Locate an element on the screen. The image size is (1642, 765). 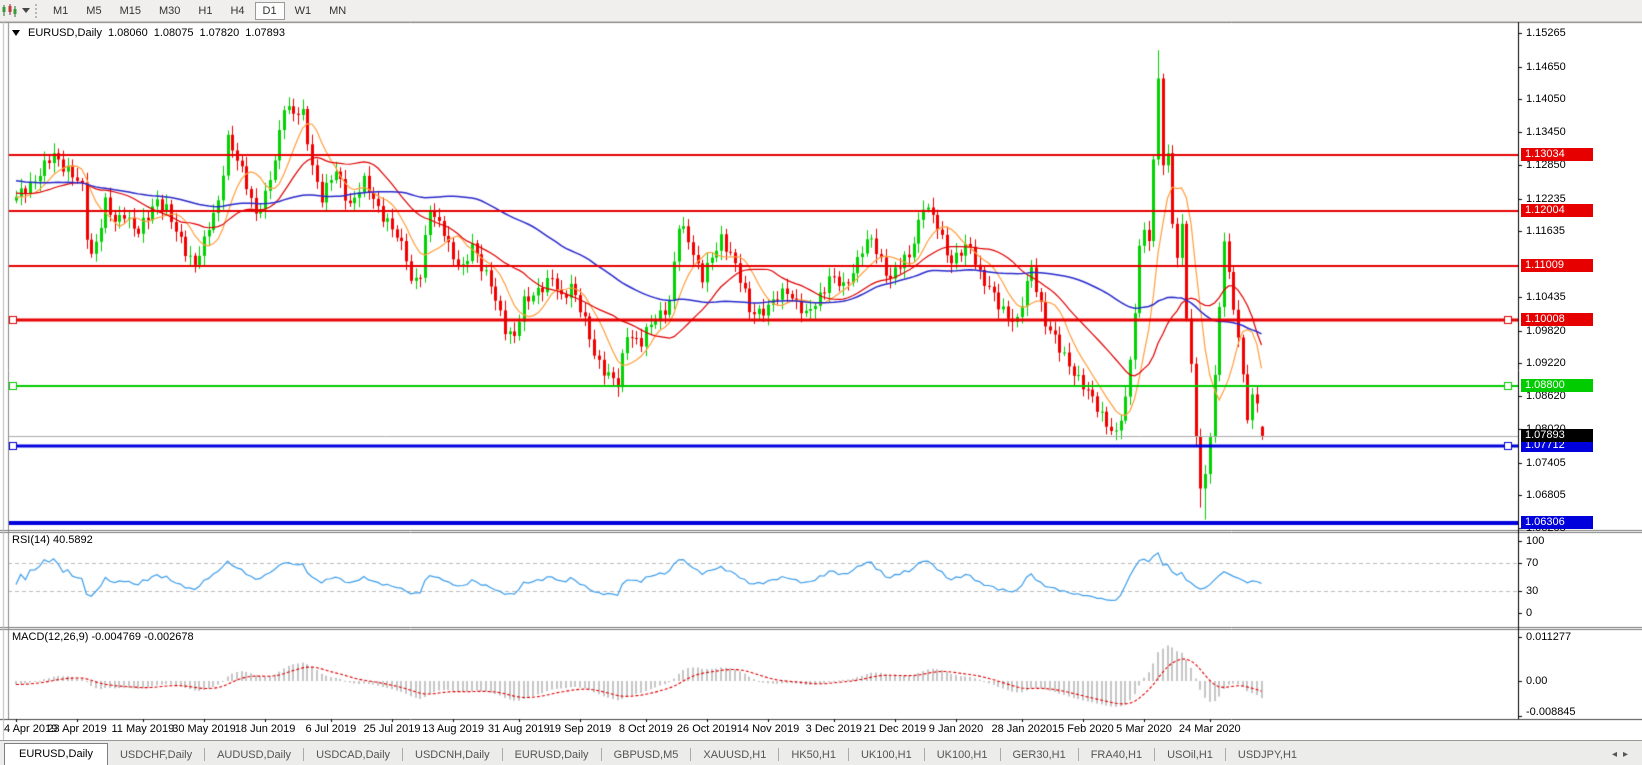
rsi-axis-tick: 30 is located at coordinates (1532, 591).